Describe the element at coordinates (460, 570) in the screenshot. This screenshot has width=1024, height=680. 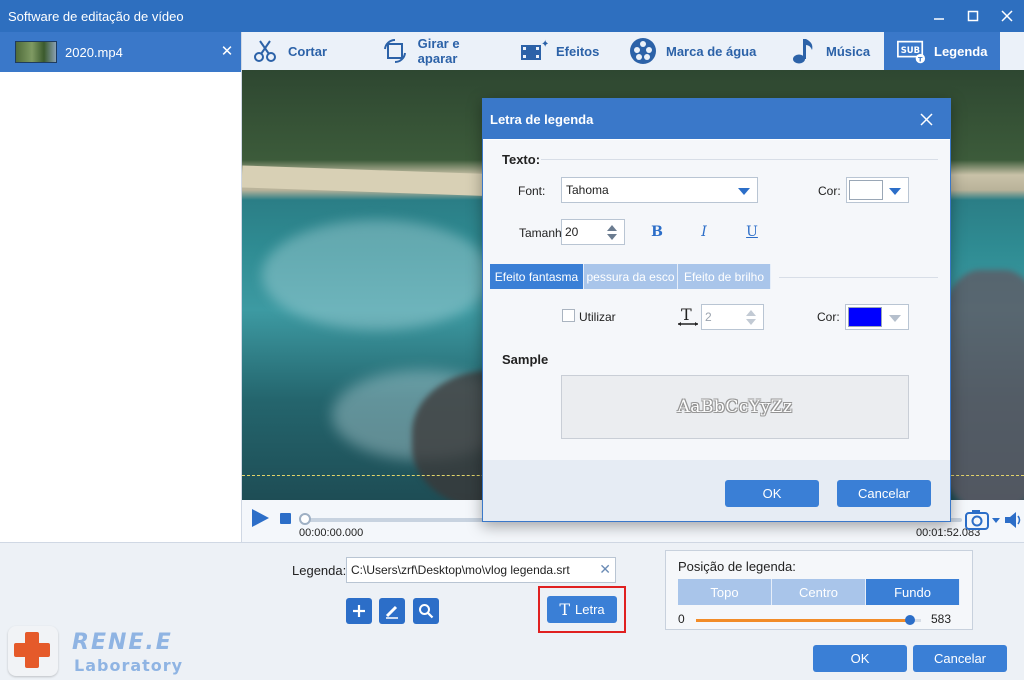
I see `subtitle-file-path: C:\Users\zrf\Desktop\mo\vlog legenda.srt` at that location.